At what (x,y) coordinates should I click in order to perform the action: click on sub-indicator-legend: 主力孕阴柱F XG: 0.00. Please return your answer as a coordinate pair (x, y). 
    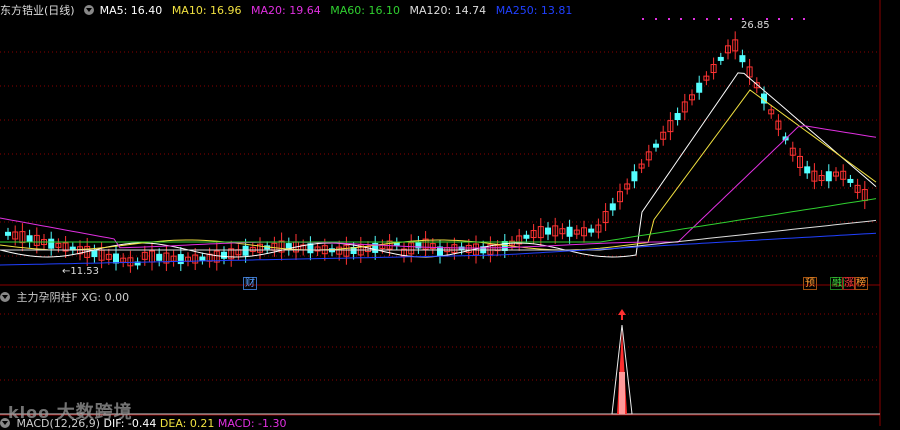
    Looking at the image, I should click on (64, 297).